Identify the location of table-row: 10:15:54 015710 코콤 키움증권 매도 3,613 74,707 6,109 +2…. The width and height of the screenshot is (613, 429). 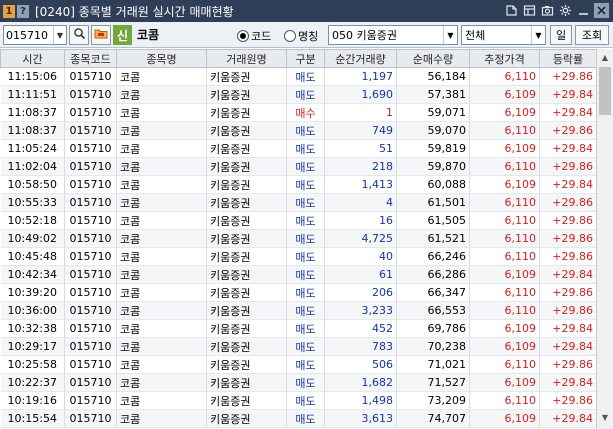
(298, 418).